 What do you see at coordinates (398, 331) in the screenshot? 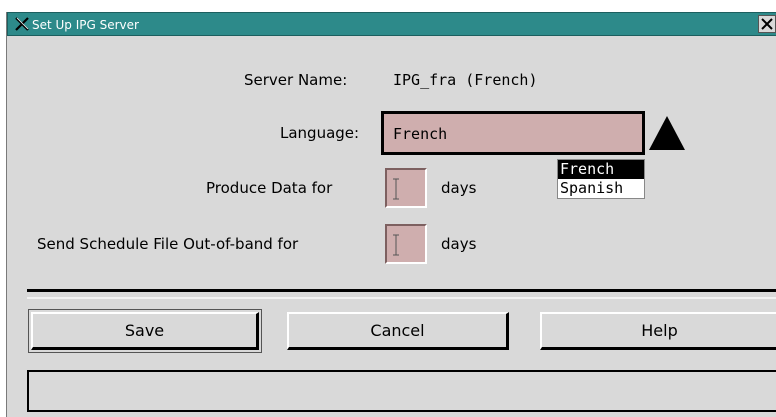
I see `cancel-button: Cancel` at bounding box center [398, 331].